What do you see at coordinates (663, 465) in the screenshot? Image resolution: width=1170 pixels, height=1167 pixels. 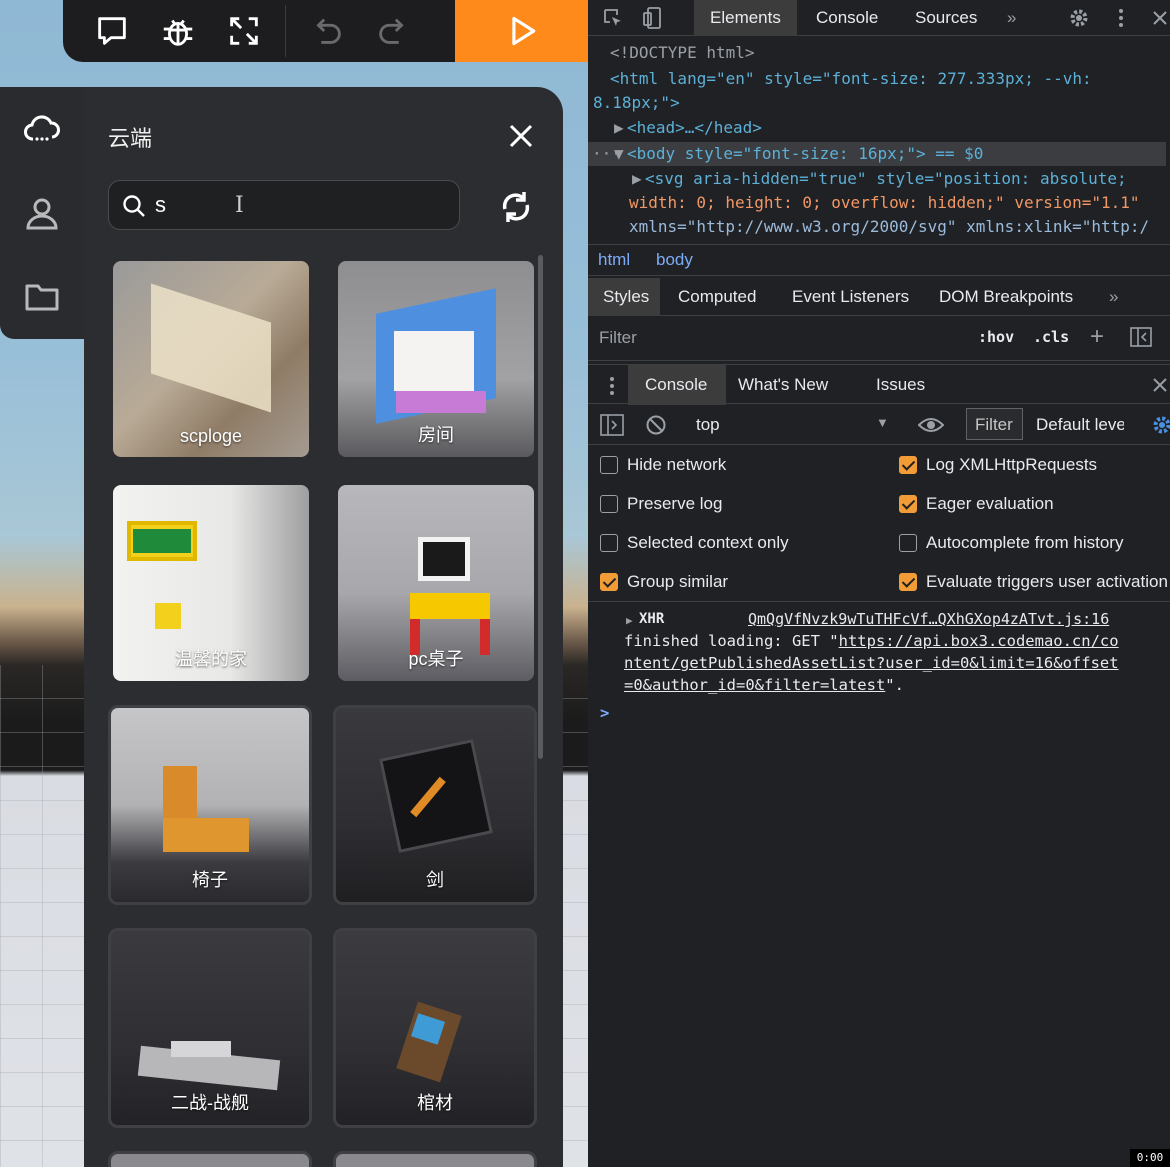 I see `setting-hide-network: Hide network` at bounding box center [663, 465].